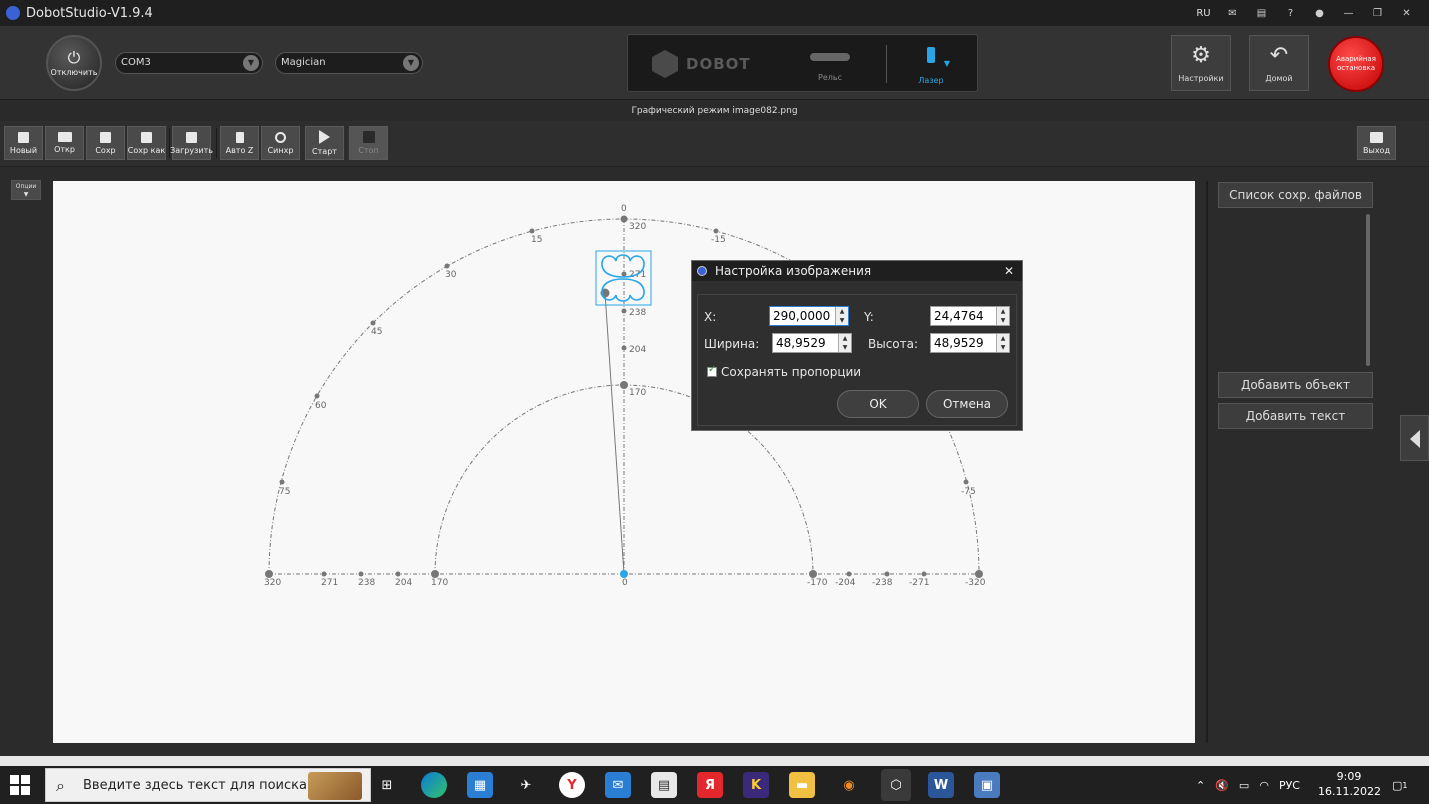 The width and height of the screenshot is (1429, 804). Describe the element at coordinates (849, 785) in the screenshot. I see `blender-icon: ◉` at that location.